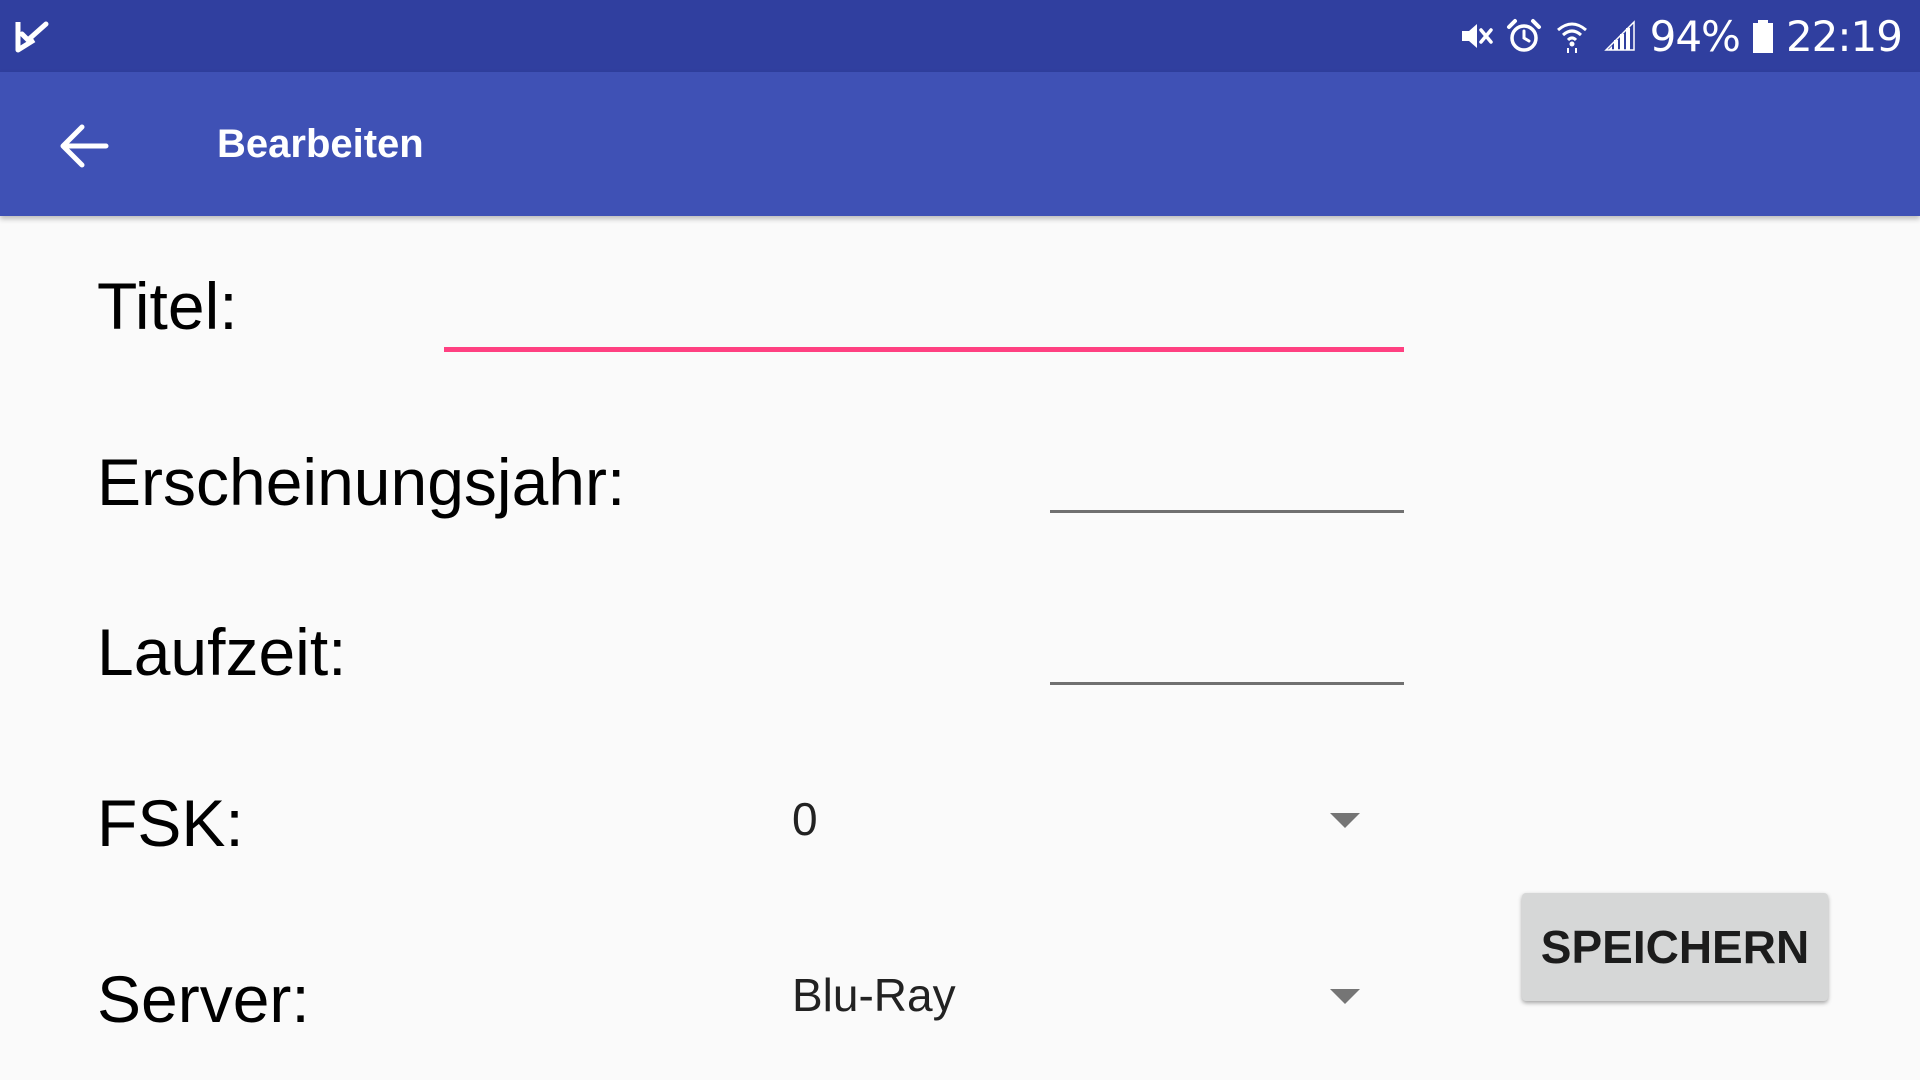 The height and width of the screenshot is (1080, 1920). I want to click on server-dropdown: Blu-Ray, so click(1080, 995).